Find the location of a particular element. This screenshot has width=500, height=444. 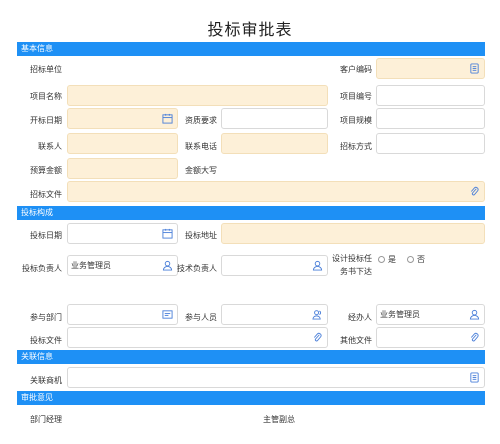

label-project-name: 项目名称 is located at coordinates (46, 96).